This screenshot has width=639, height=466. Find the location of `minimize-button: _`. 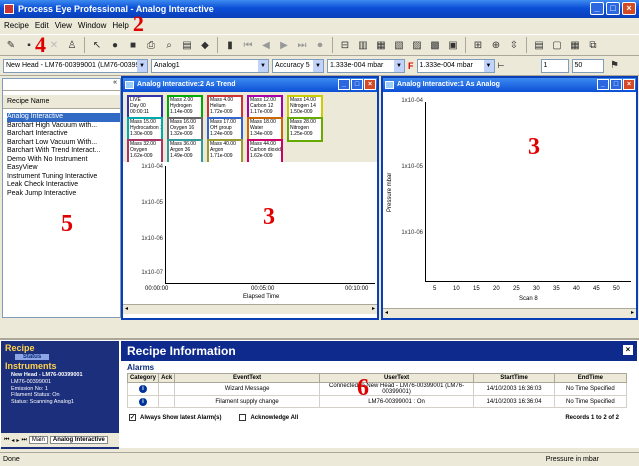

minimize-button: _ is located at coordinates (597, 8).